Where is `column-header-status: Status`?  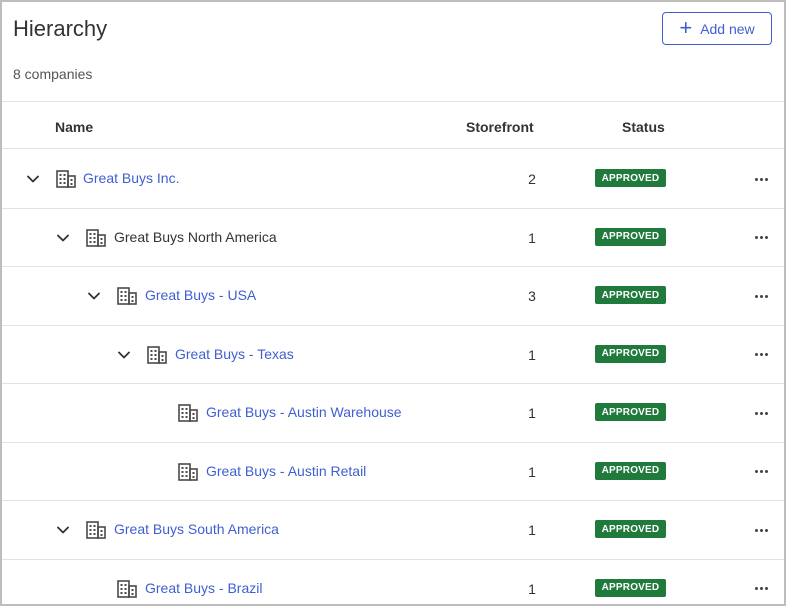
column-header-status: Status is located at coordinates (643, 127).